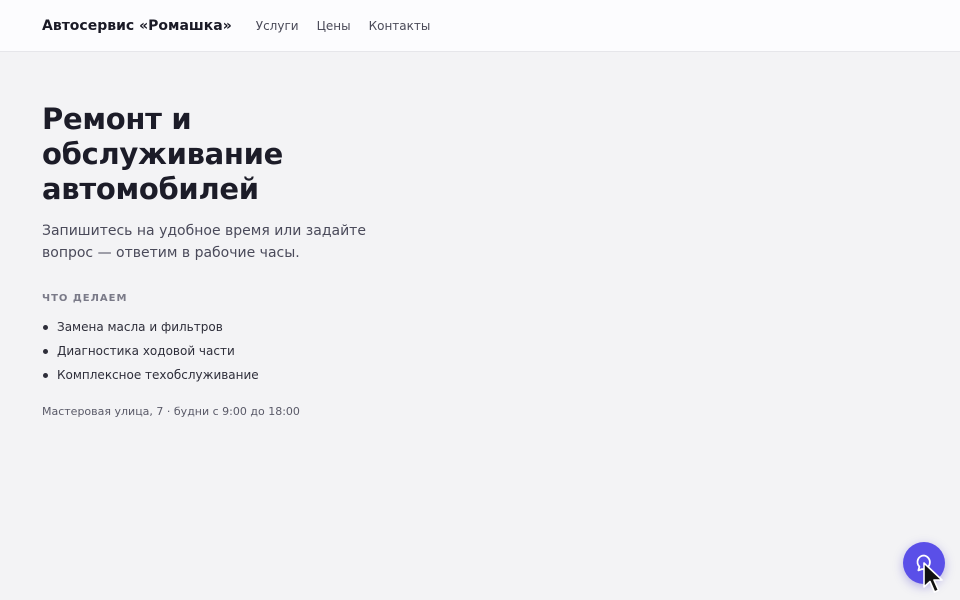 The width and height of the screenshot is (960, 600). I want to click on nav-link-services: Услуги, so click(277, 26).